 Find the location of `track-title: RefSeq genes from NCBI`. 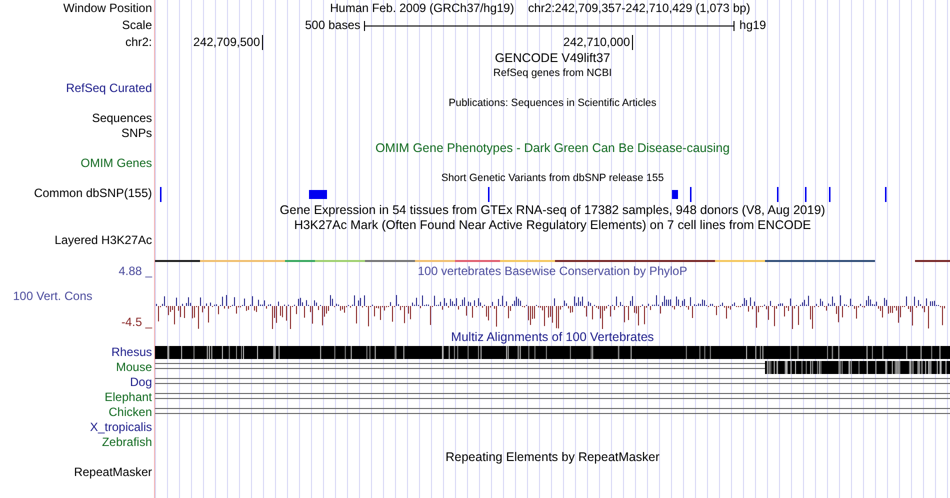

track-title: RefSeq genes from NCBI is located at coordinates (552, 73).